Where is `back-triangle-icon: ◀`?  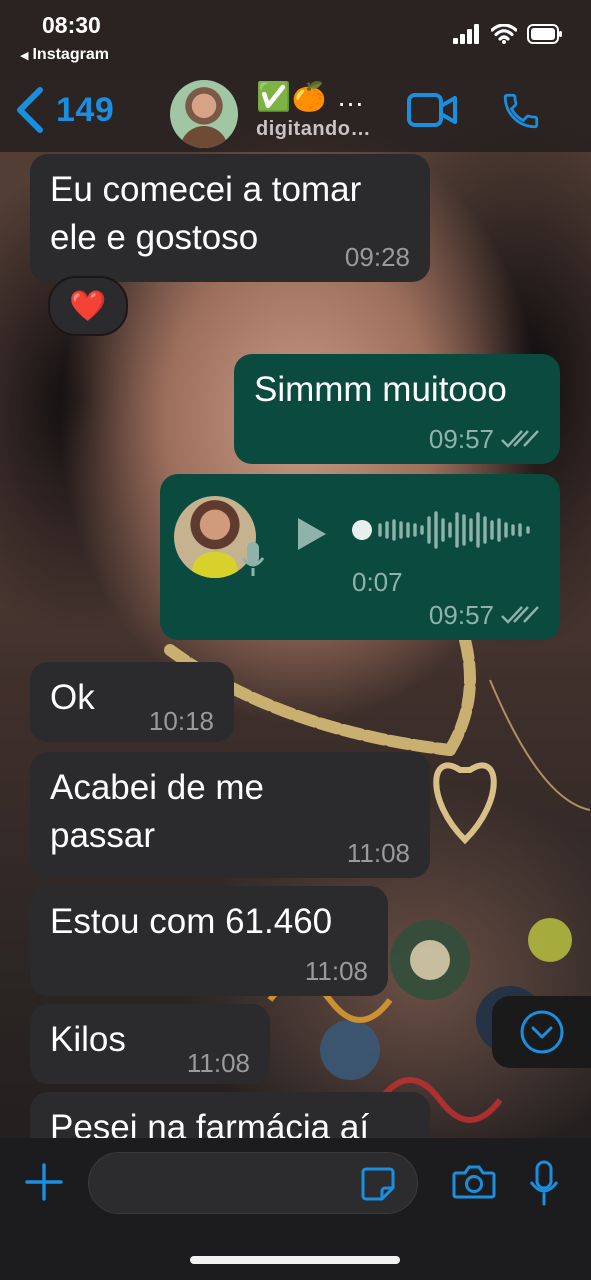
back-triangle-icon: ◀ is located at coordinates (24, 55).